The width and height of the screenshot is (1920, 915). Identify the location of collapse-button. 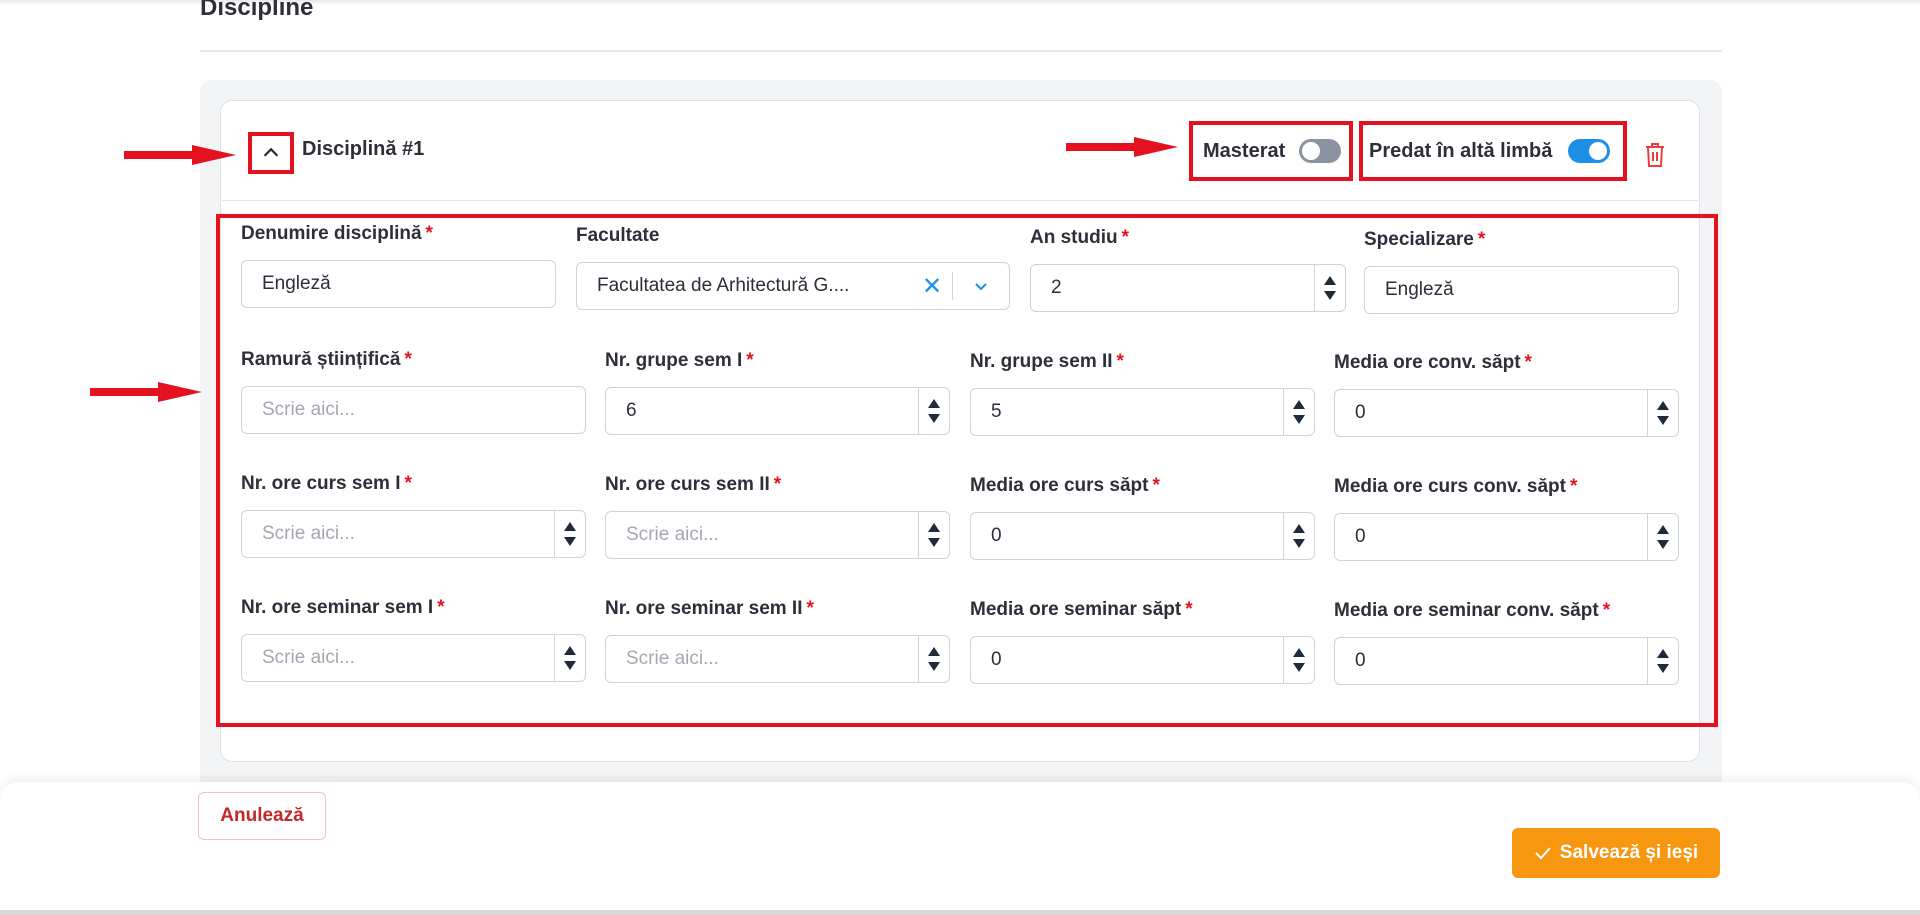
(271, 153).